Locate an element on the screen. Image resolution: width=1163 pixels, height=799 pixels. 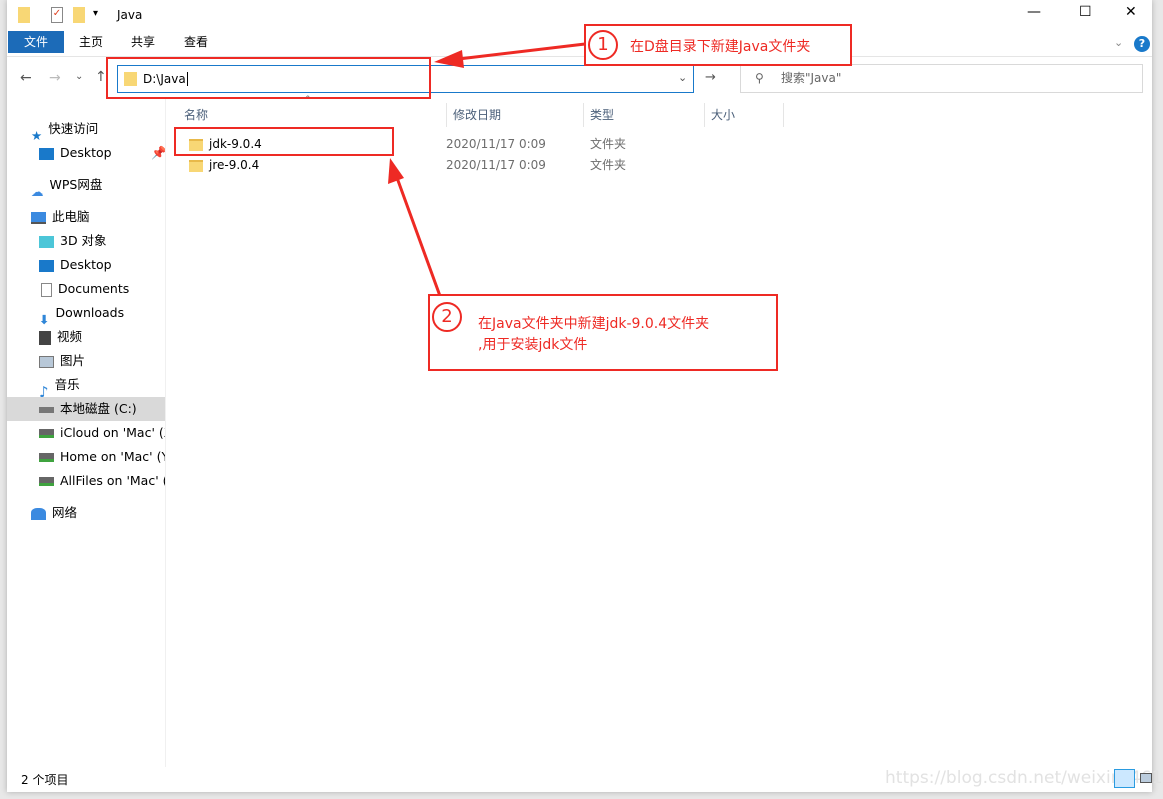
arrow-2-head is located at coordinates (396, 171).